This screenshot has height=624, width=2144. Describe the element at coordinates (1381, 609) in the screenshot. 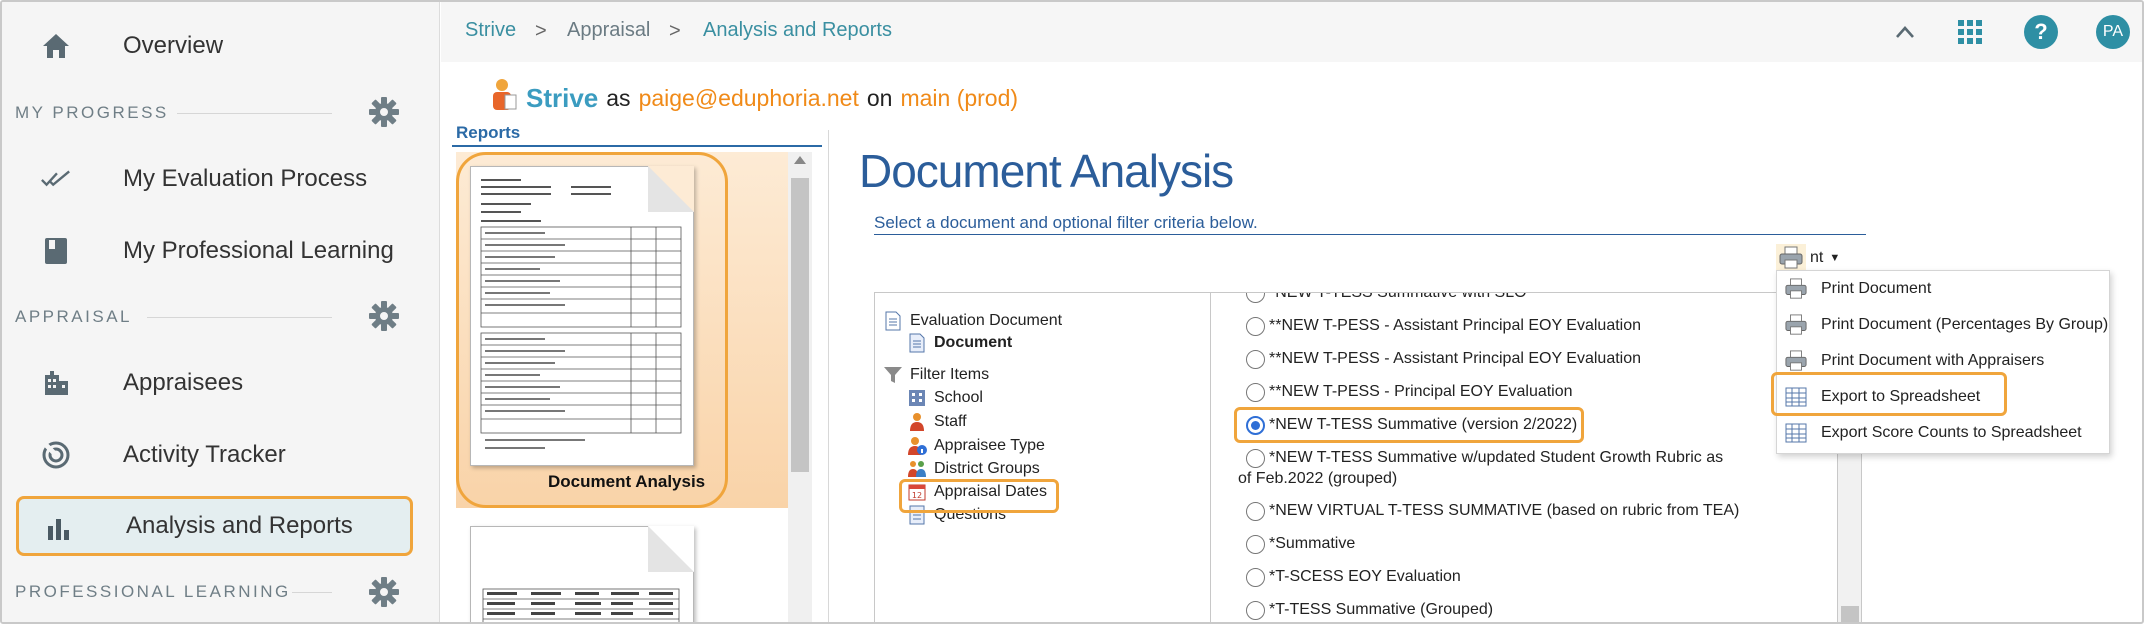

I see `option-label: *T-TESS Summative (Grouped)` at that location.